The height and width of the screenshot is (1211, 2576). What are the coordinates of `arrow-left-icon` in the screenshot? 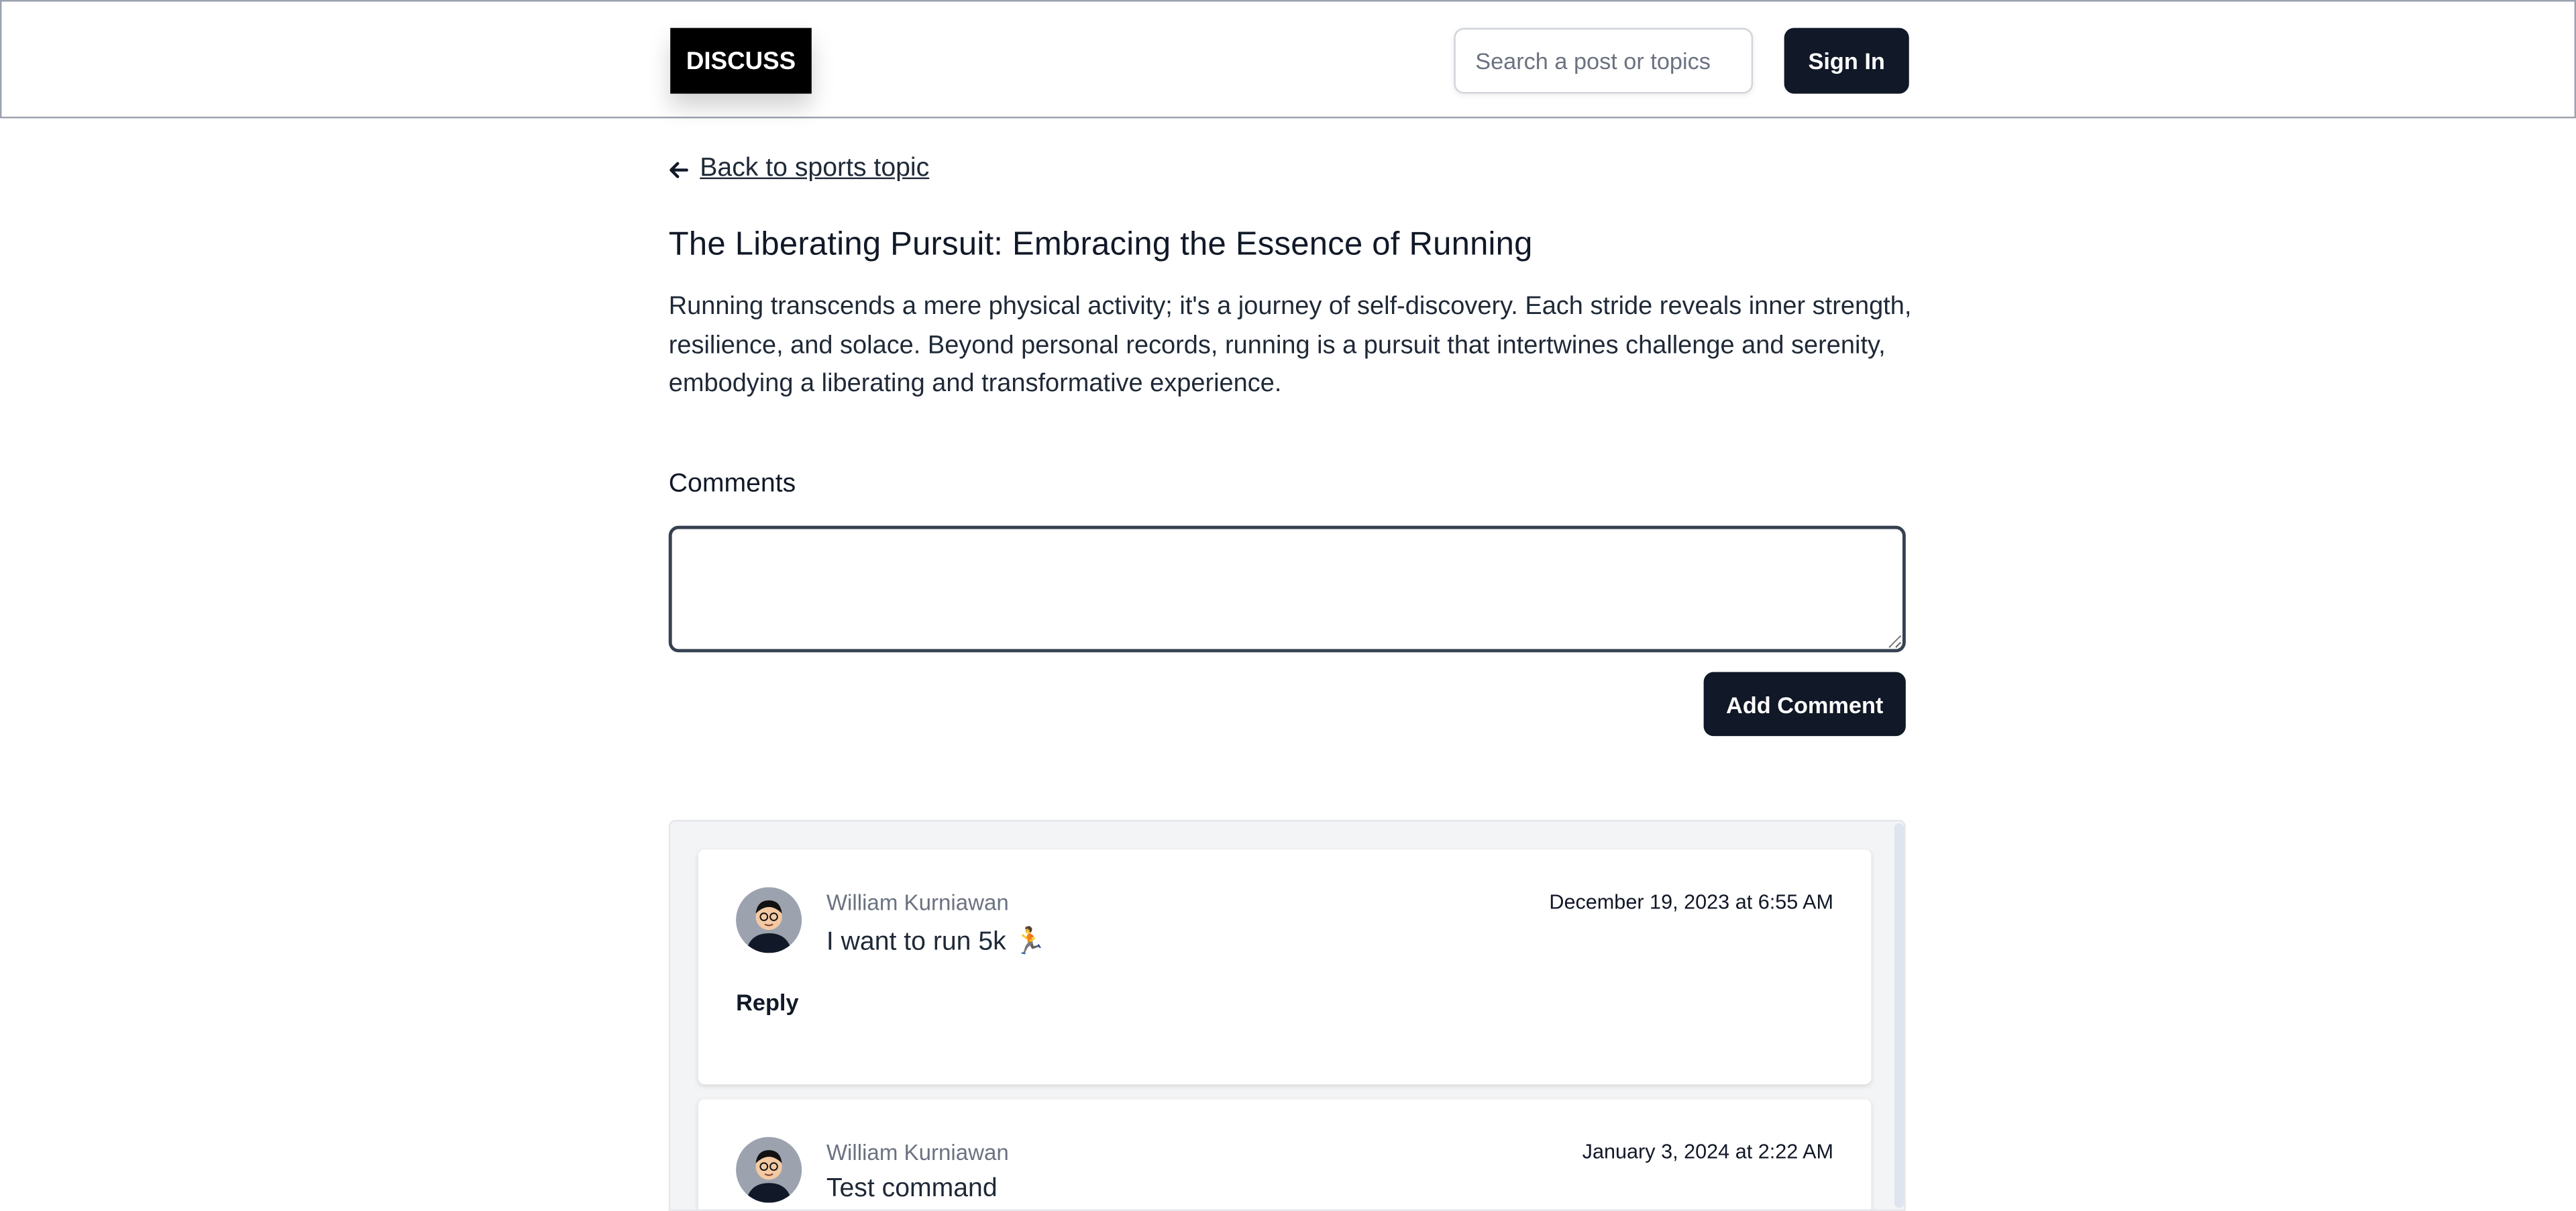 It's located at (678, 169).